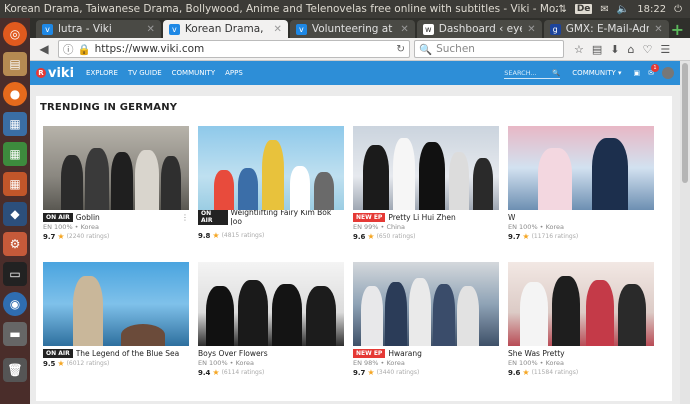 Image resolution: width=690 pixels, height=404 pixels. Describe the element at coordinates (68, 49) in the screenshot. I see `info-icon: ⓘ` at that location.